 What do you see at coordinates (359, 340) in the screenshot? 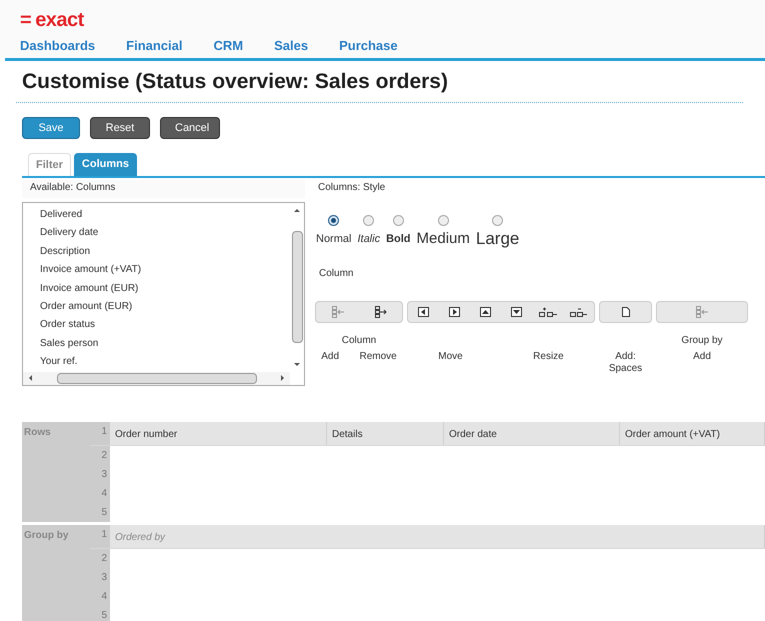
I see `group-caption: Column` at bounding box center [359, 340].